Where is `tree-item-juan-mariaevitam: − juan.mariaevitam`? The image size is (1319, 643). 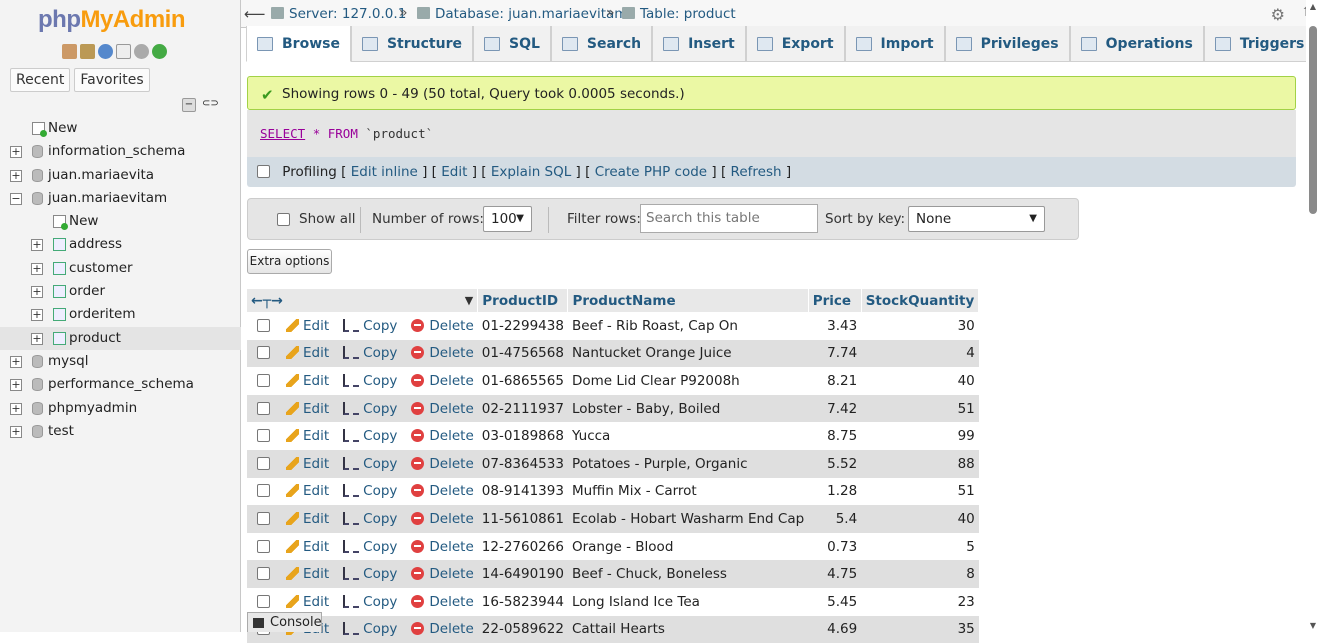
tree-item-juan-mariaevitam: − juan.mariaevitam is located at coordinates (120, 198).